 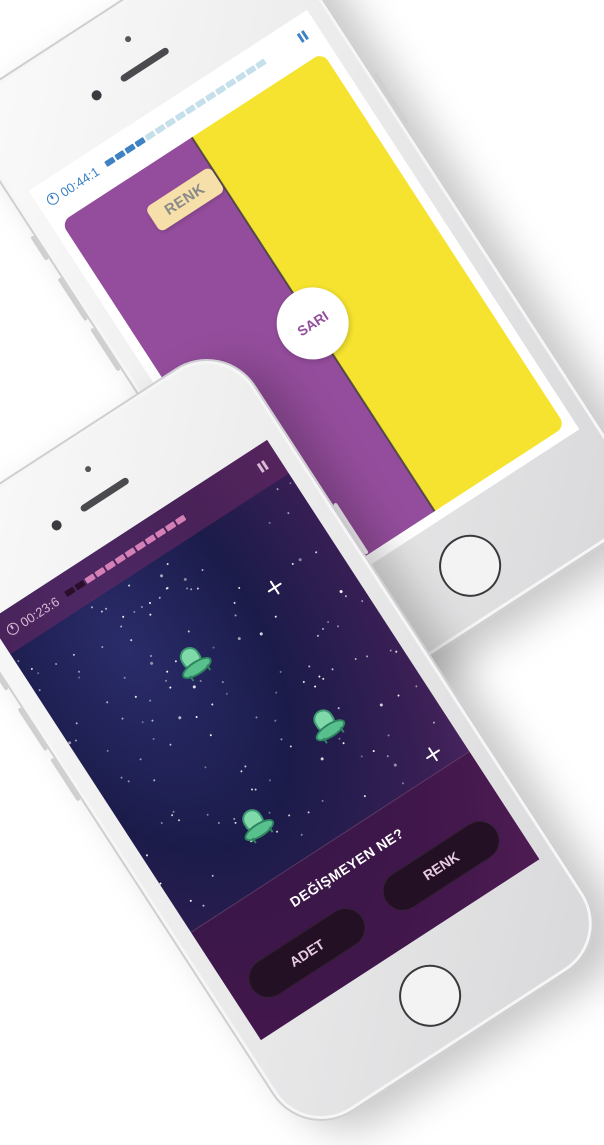 What do you see at coordinates (79, 181) in the screenshot?
I see `timer-value: 00:44:1` at bounding box center [79, 181].